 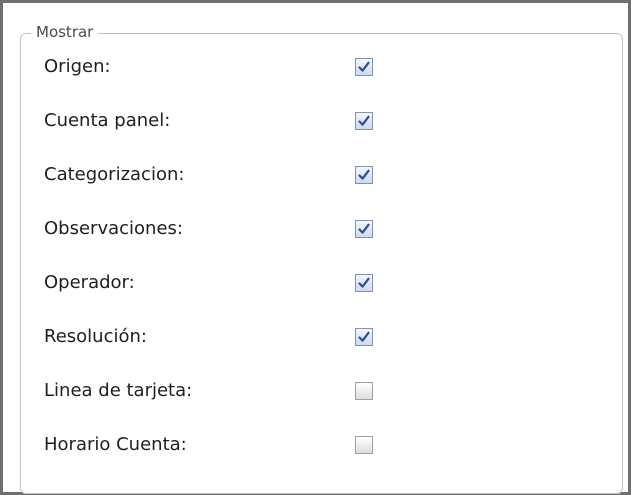 What do you see at coordinates (107, 120) in the screenshot?
I see `option-label-cuenta-panel: Cuenta panel:` at bounding box center [107, 120].